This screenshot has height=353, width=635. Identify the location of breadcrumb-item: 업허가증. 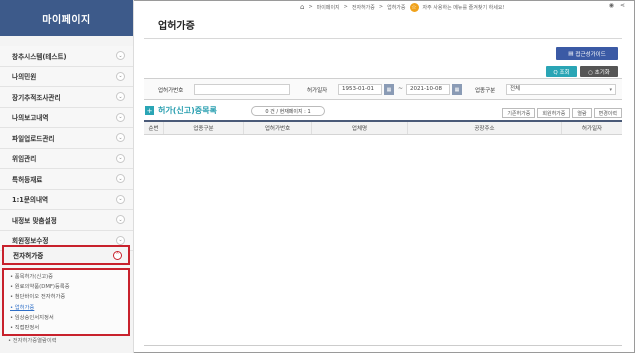
(396, 7).